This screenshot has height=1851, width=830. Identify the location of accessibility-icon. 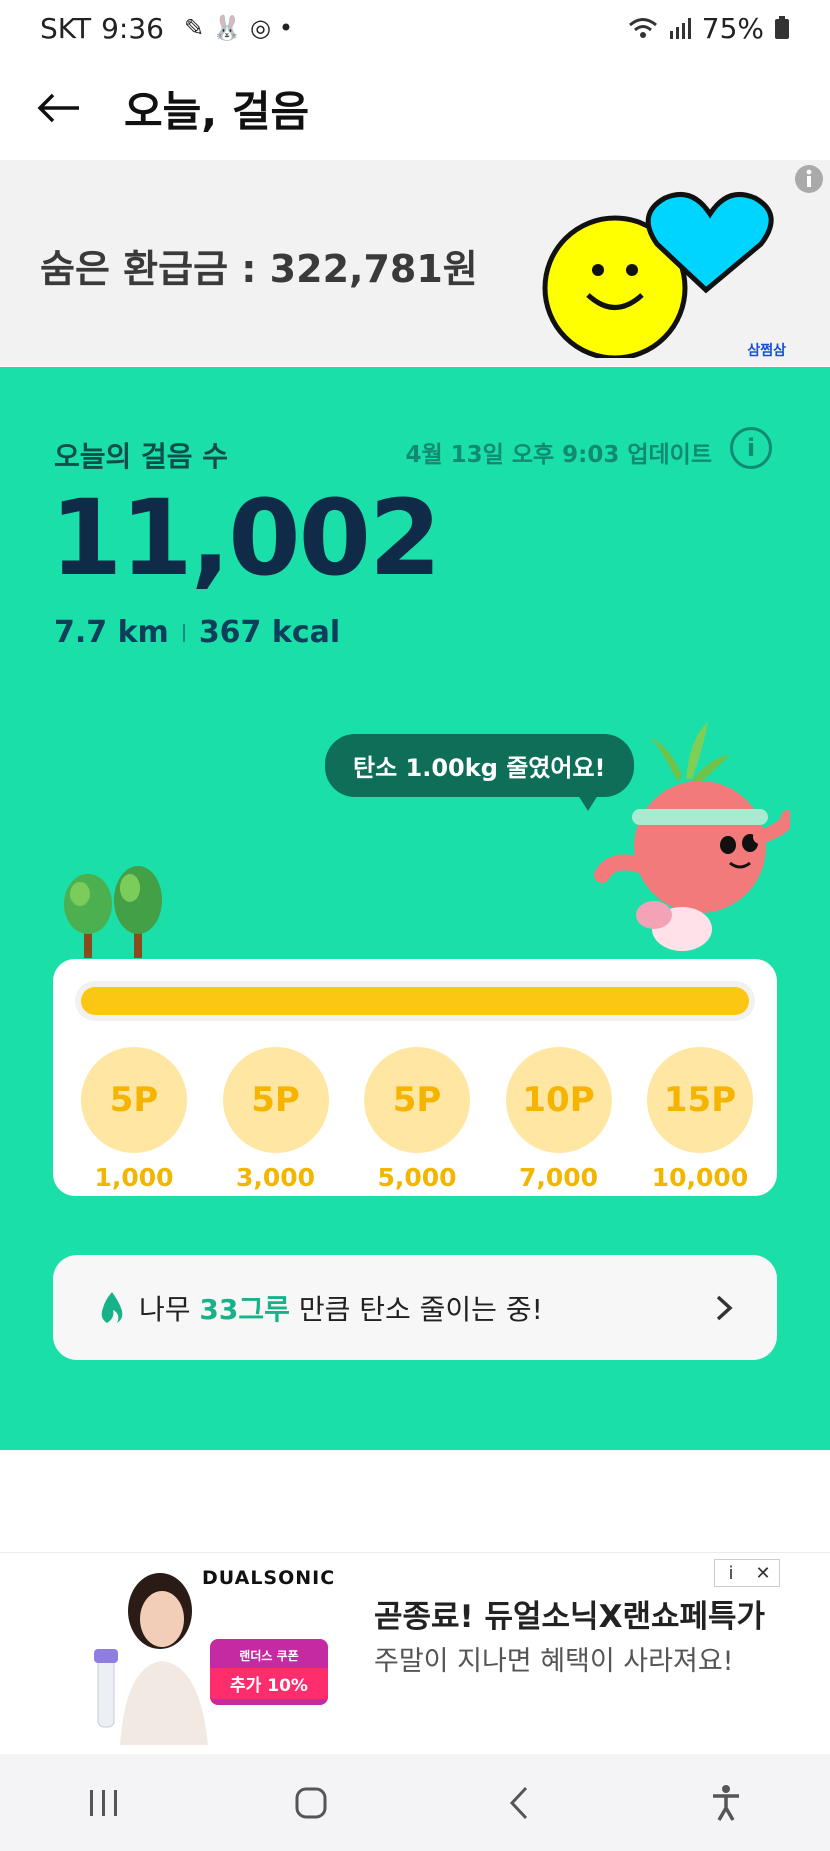
(726, 1802).